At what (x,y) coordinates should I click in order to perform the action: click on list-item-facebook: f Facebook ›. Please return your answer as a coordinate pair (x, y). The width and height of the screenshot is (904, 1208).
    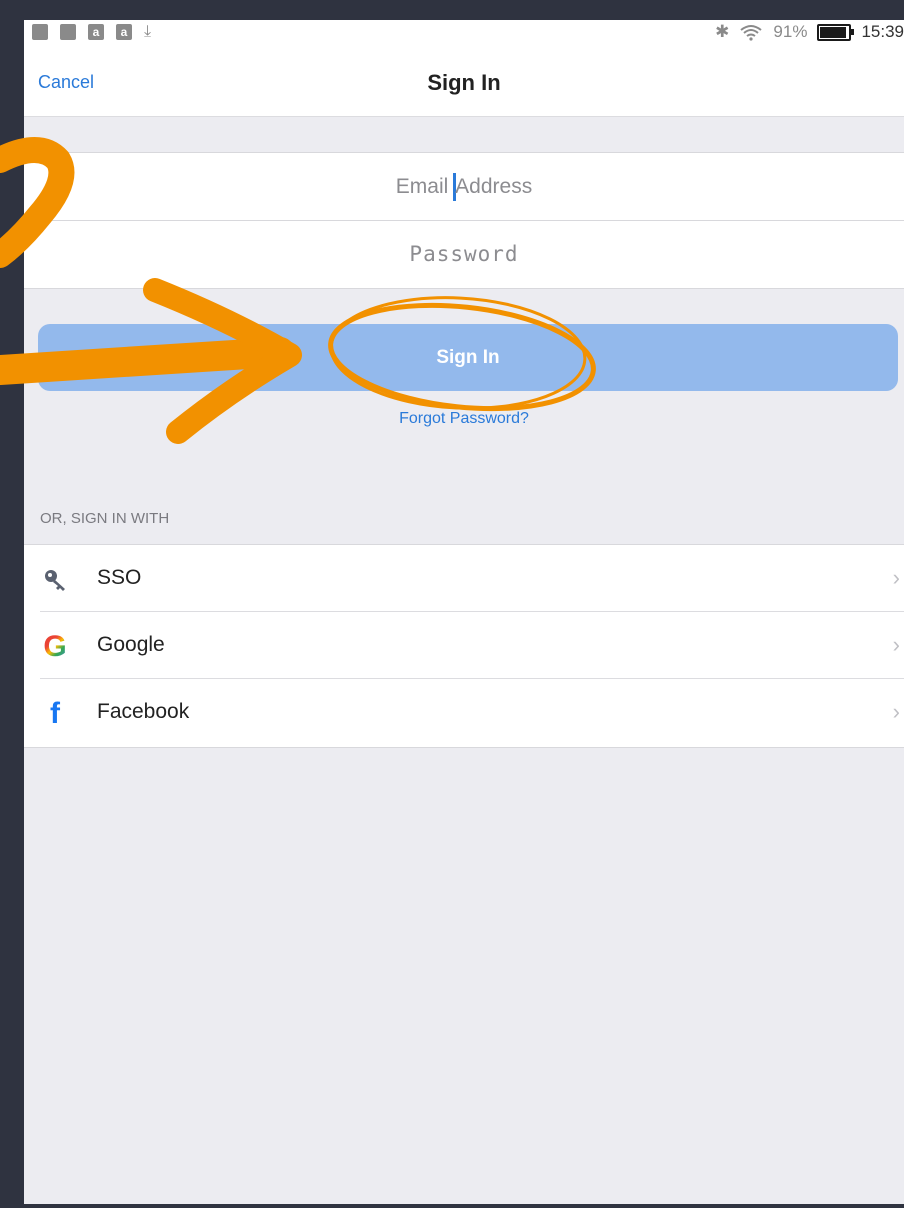
    Looking at the image, I should click on (464, 712).